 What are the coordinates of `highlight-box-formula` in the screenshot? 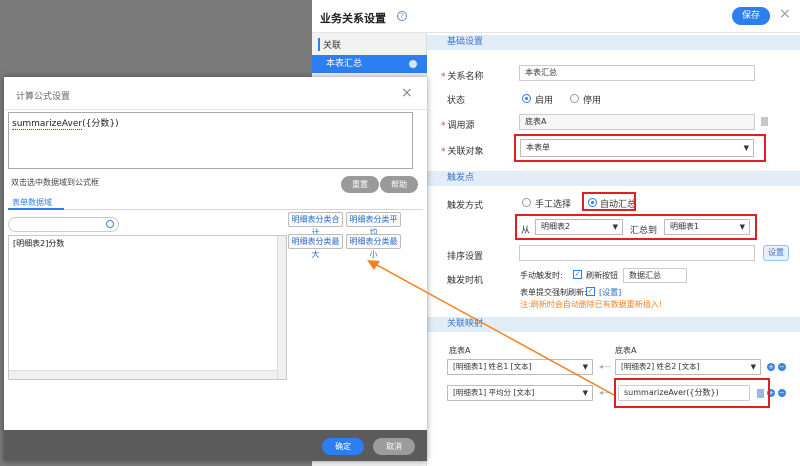 It's located at (692, 393).